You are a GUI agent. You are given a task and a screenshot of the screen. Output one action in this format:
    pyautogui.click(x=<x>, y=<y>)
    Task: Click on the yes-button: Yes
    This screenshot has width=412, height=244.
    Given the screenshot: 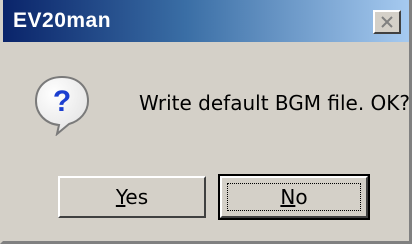 What is the action you would take?
    pyautogui.click(x=132, y=197)
    